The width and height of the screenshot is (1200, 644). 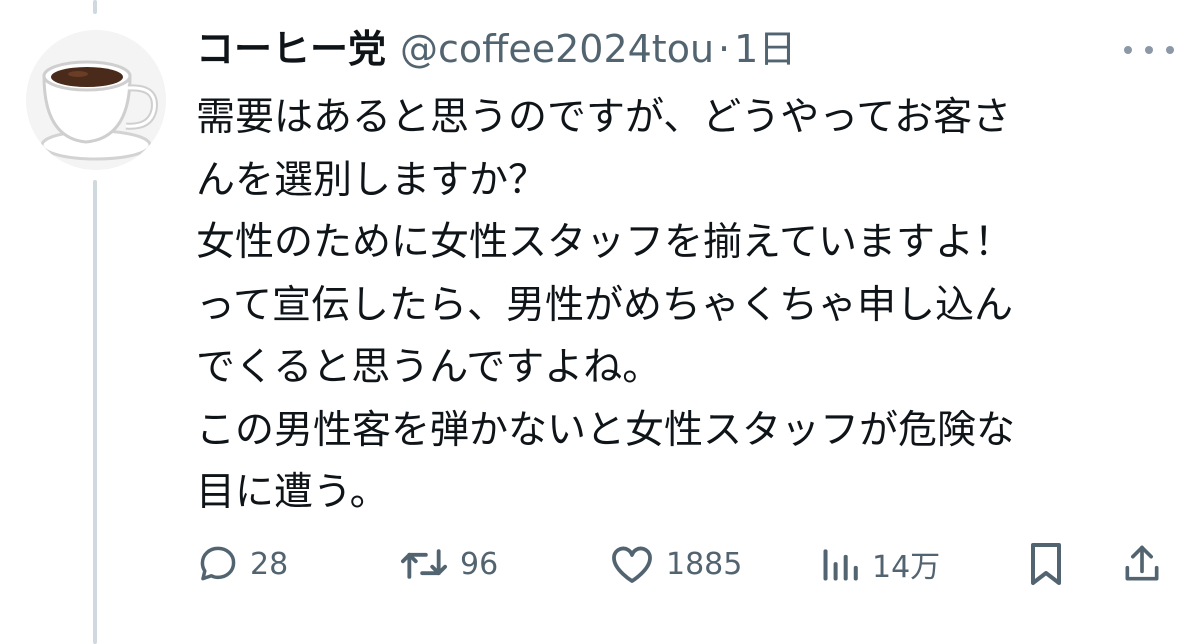 I want to click on share-upload-icon, so click(x=1142, y=563).